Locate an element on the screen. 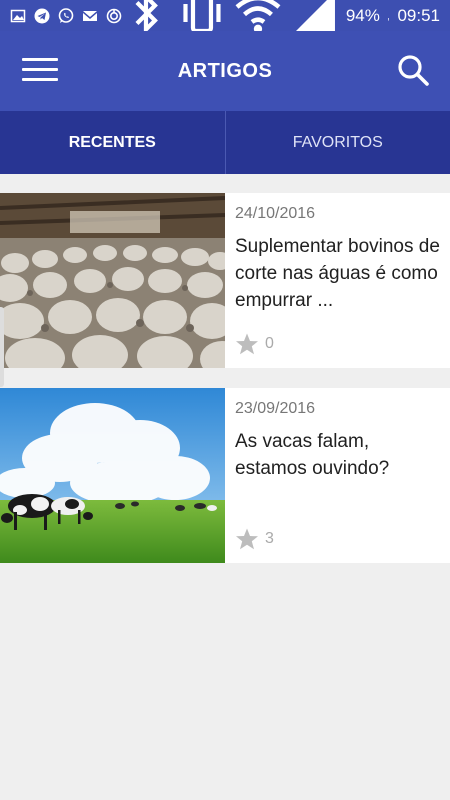 The height and width of the screenshot is (800, 450). page-title: ARTIGOS is located at coordinates (225, 70).